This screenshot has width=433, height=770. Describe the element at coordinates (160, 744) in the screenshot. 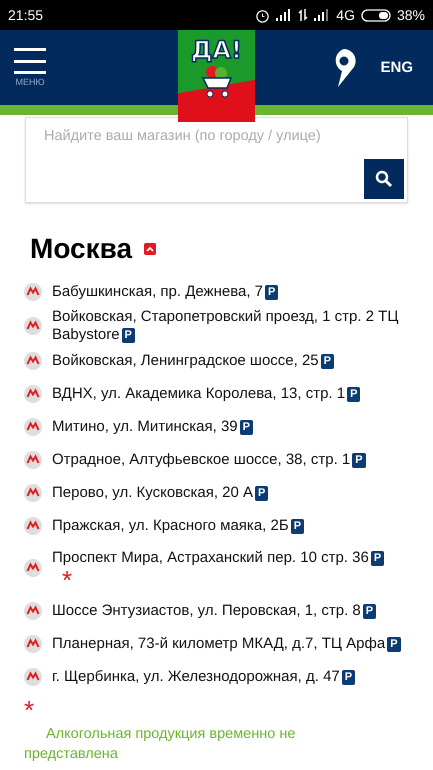

I see `footnote-text: Алкогольная продукция временно не представлена` at that location.